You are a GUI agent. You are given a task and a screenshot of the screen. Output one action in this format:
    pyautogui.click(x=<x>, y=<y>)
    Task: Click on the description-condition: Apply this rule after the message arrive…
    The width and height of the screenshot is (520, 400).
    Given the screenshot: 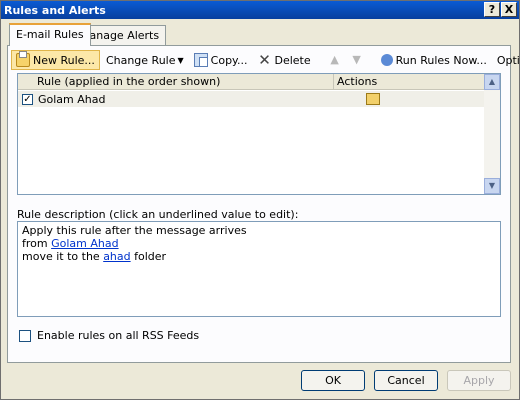 What is the action you would take?
    pyautogui.click(x=134, y=230)
    